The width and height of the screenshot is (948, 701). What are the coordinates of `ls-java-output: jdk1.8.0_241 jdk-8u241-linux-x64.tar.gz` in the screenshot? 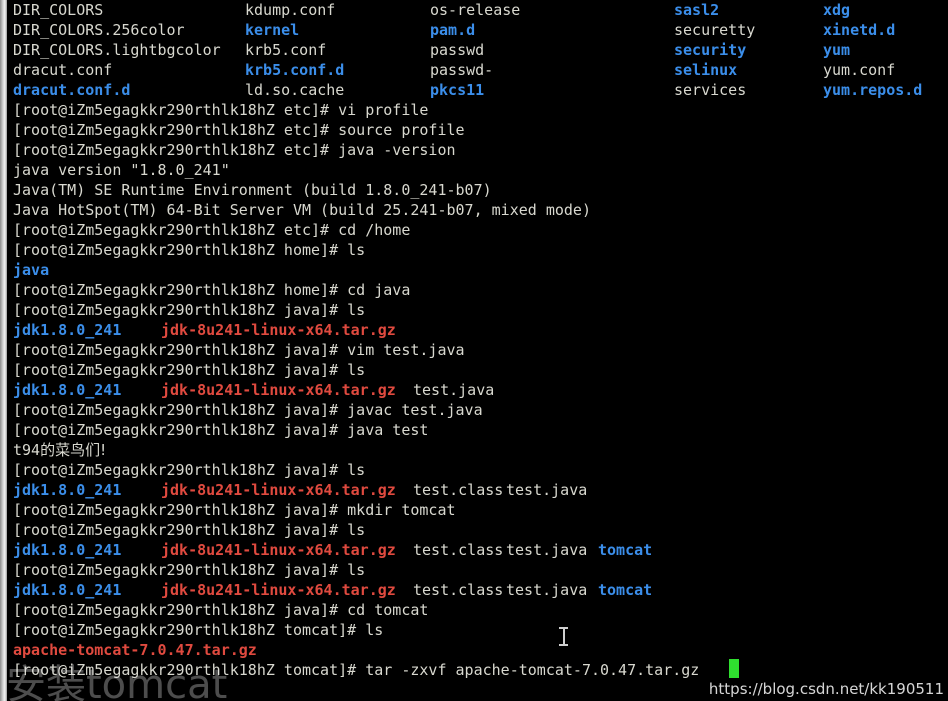 It's located at (480, 330).